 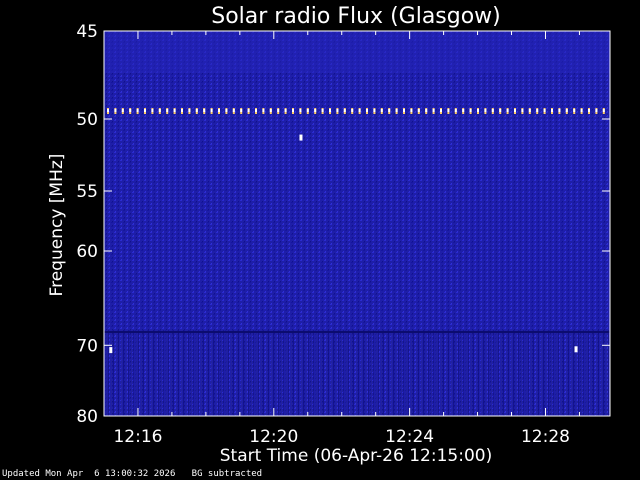 I want to click on x-tick-label: 12:28, so click(x=545, y=437).